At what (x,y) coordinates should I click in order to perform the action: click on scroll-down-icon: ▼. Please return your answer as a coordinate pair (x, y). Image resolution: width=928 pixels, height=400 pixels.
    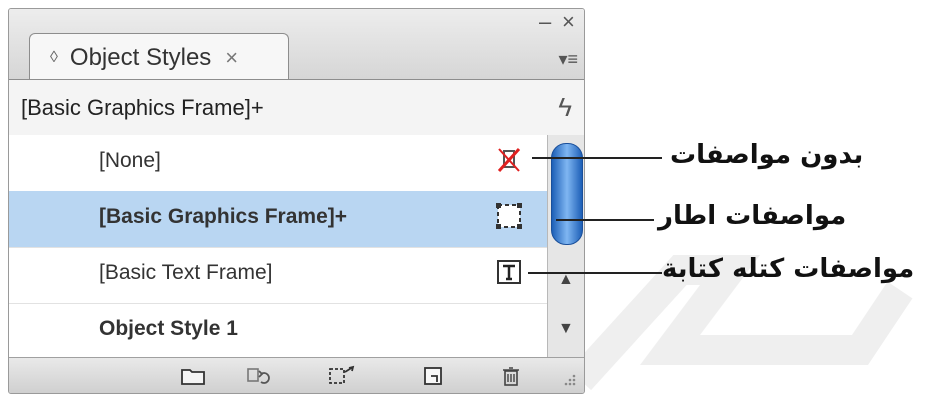
    Looking at the image, I should click on (566, 329).